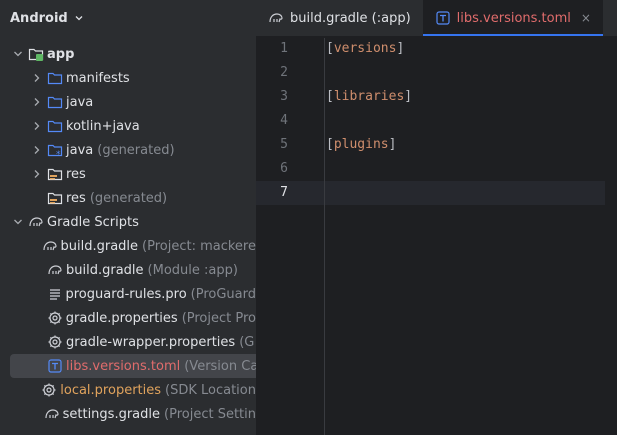  Describe the element at coordinates (290, 236) in the screenshot. I see `line-gutter: 1 2 3 4 5 6 7` at that location.